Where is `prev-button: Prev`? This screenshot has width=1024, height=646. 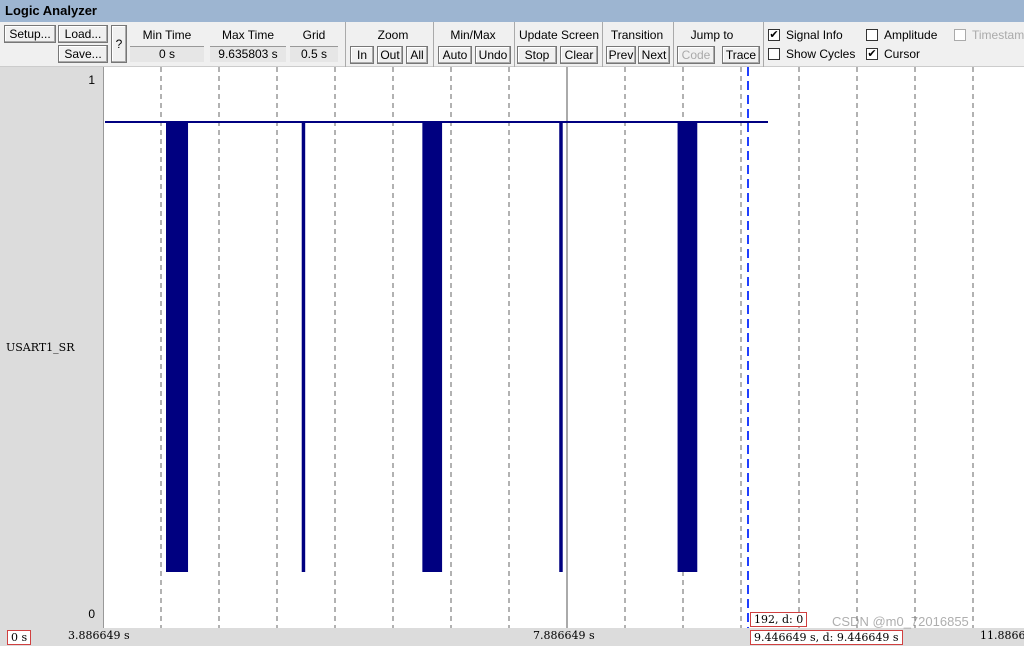 prev-button: Prev is located at coordinates (621, 55).